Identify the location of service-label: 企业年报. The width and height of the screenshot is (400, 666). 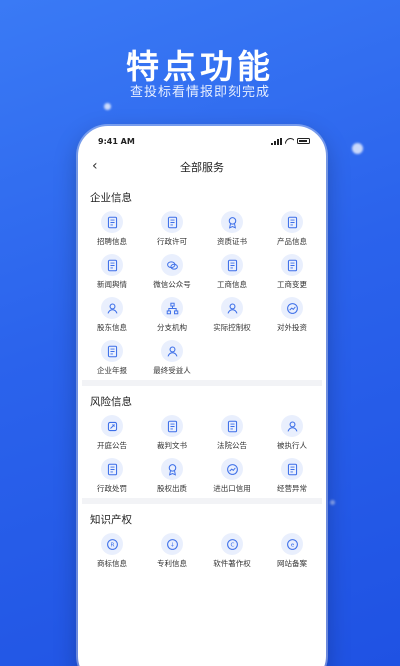
(112, 370).